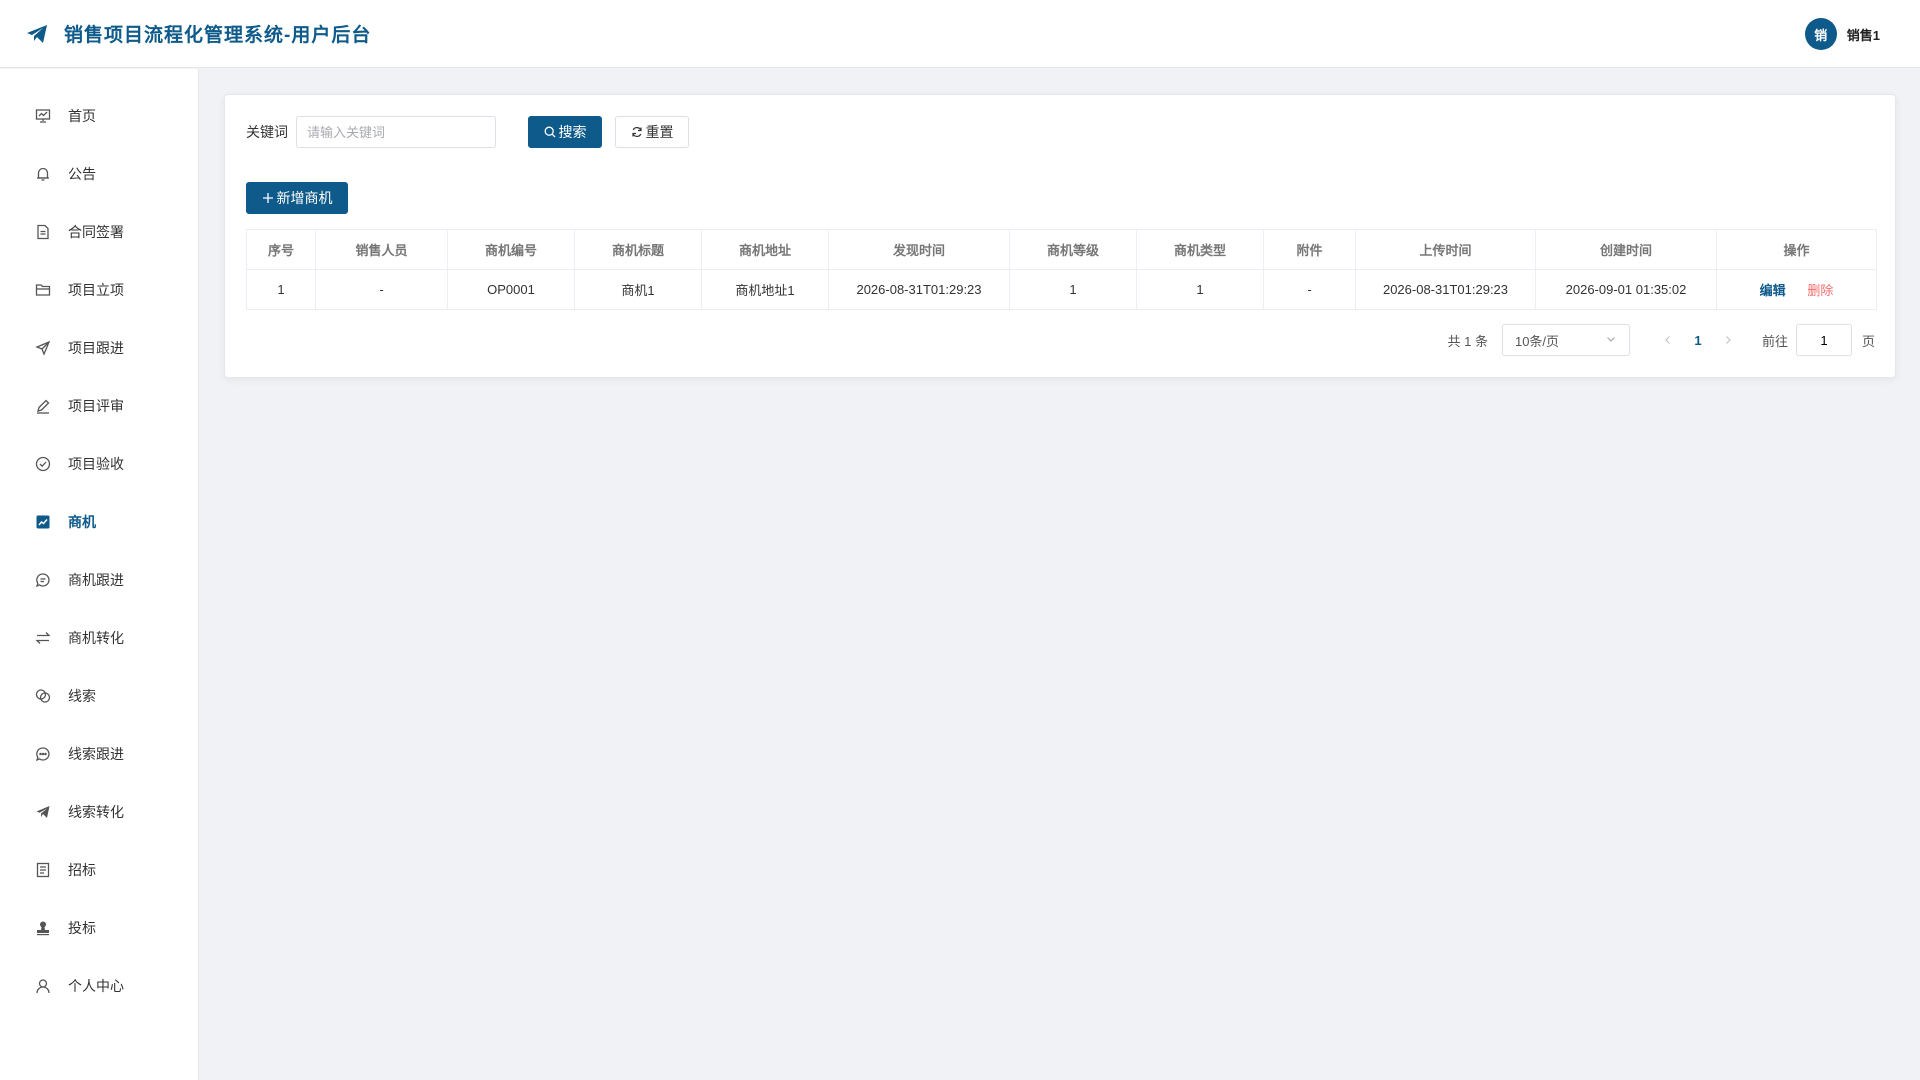 The height and width of the screenshot is (1080, 1920). I want to click on stamp-icon, so click(43, 928).